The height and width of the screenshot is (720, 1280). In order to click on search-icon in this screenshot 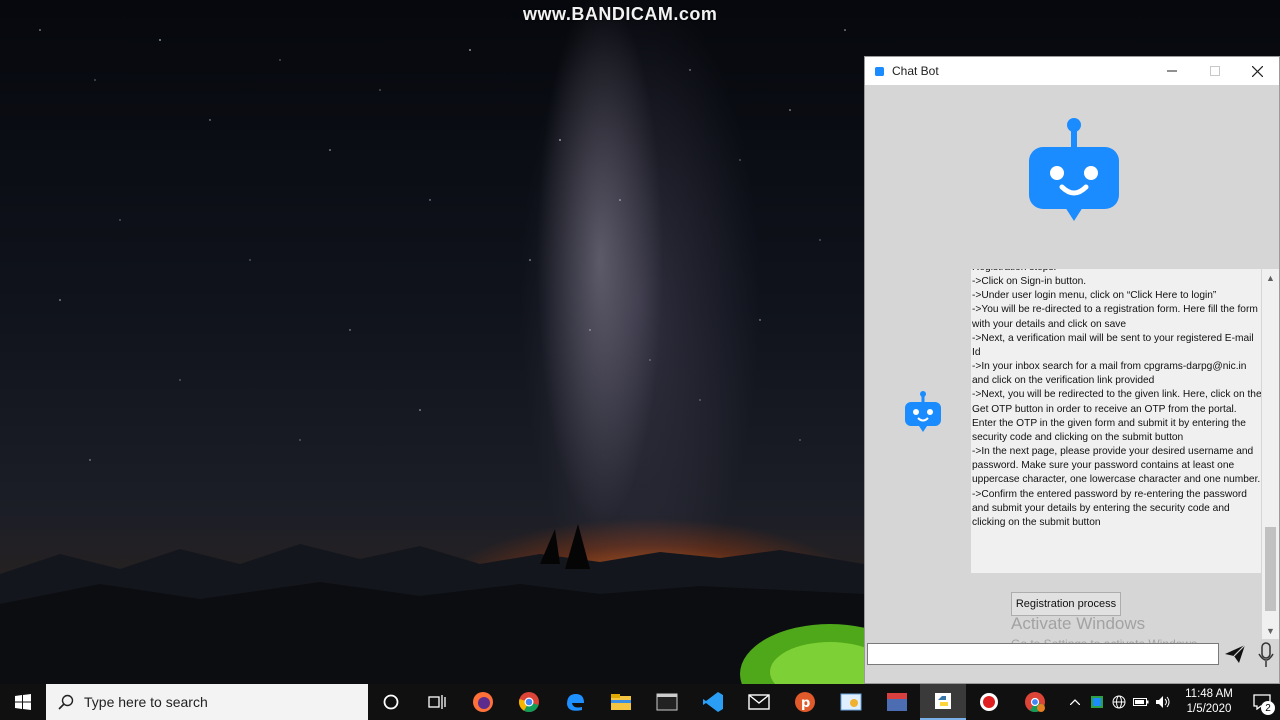, I will do `click(66, 702)`.